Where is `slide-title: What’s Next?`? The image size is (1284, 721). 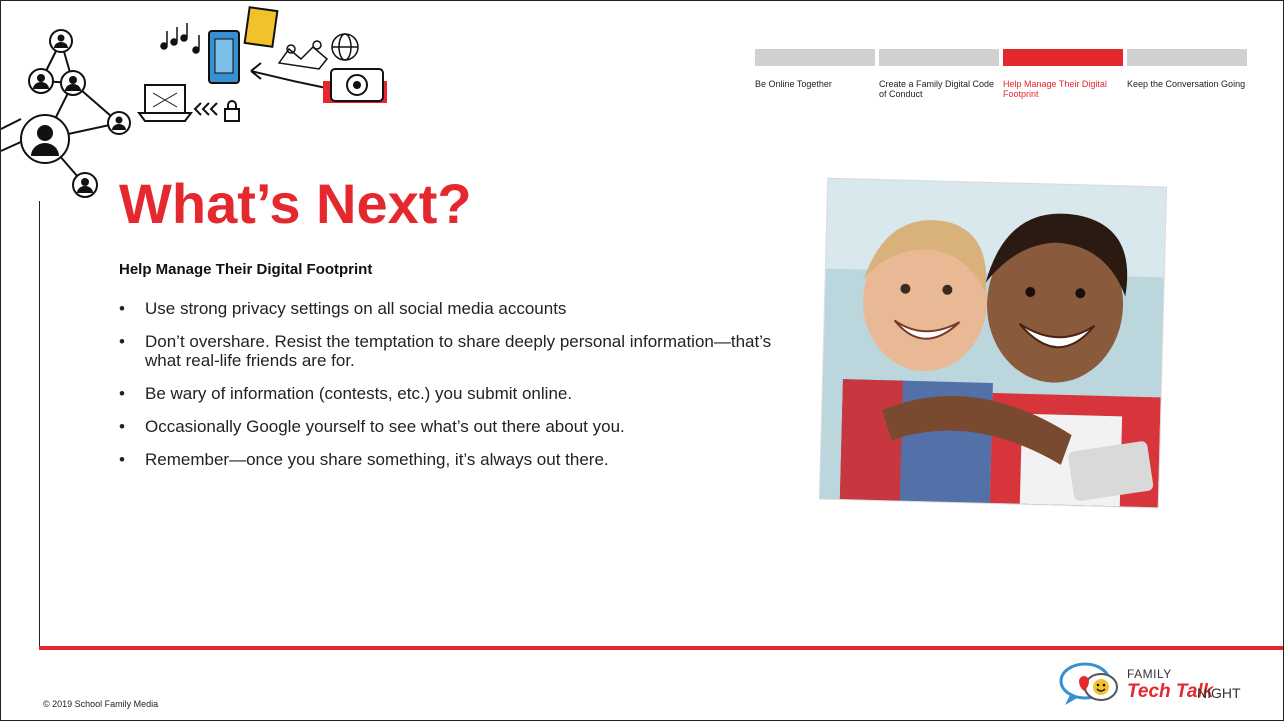 slide-title: What’s Next? is located at coordinates (295, 203).